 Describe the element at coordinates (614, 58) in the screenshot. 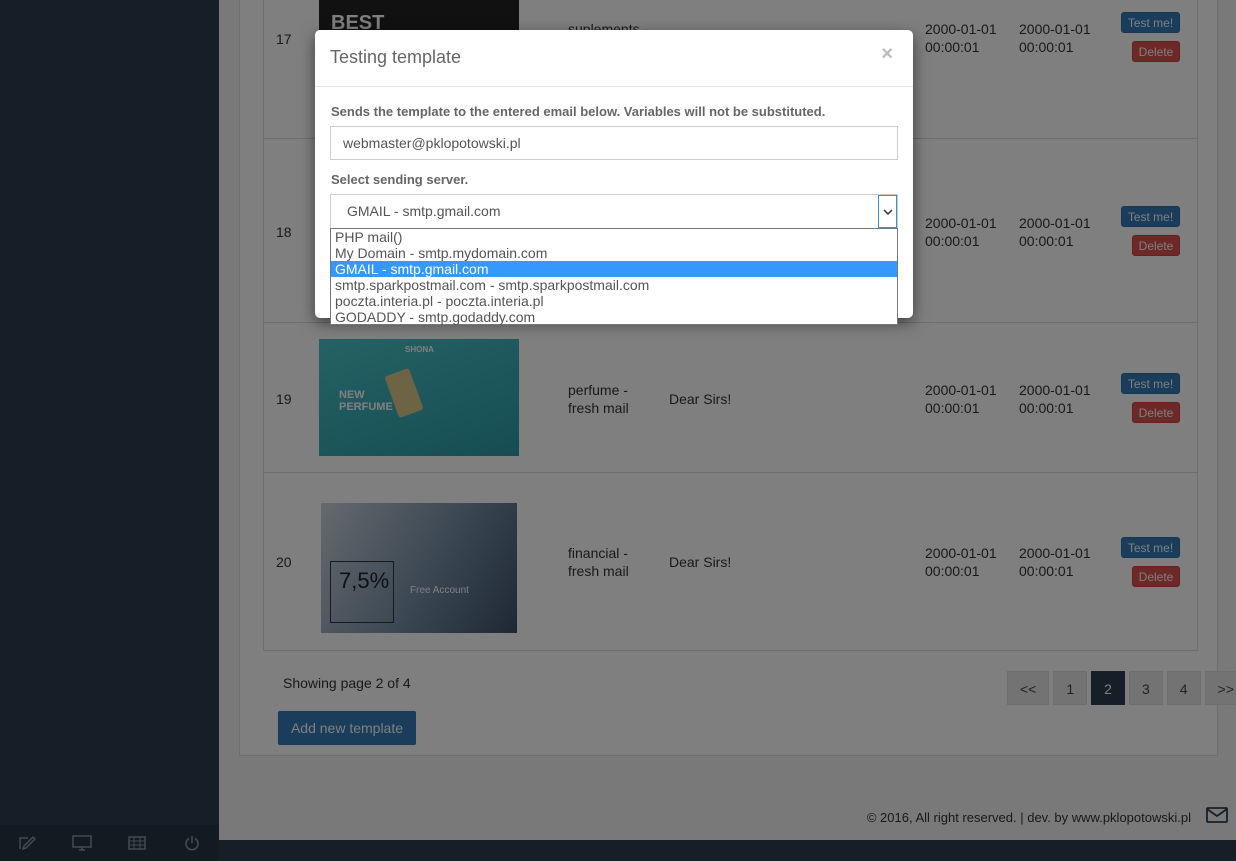

I see `modal-header: Testing template ×` at that location.